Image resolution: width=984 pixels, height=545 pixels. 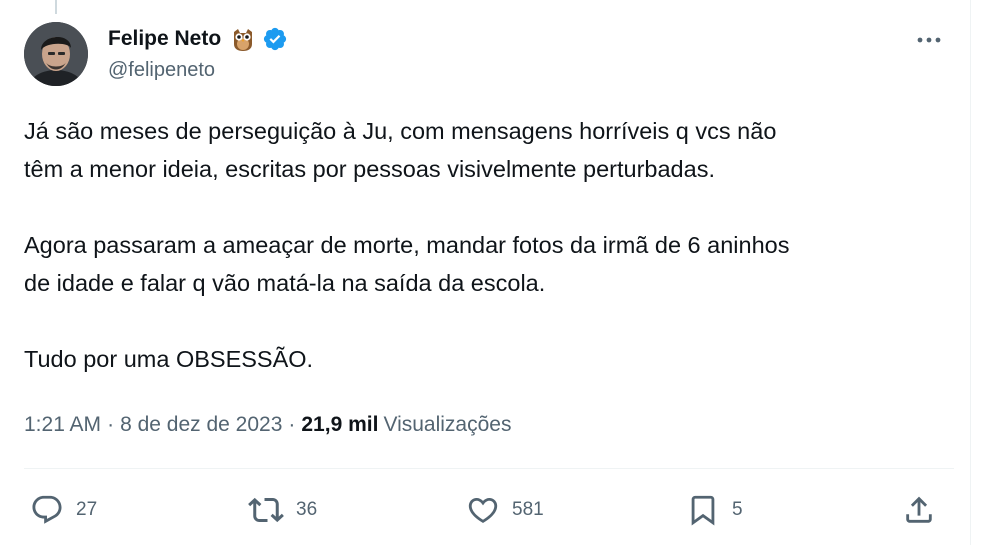 I want to click on bookmark-count: 5, so click(x=737, y=509).